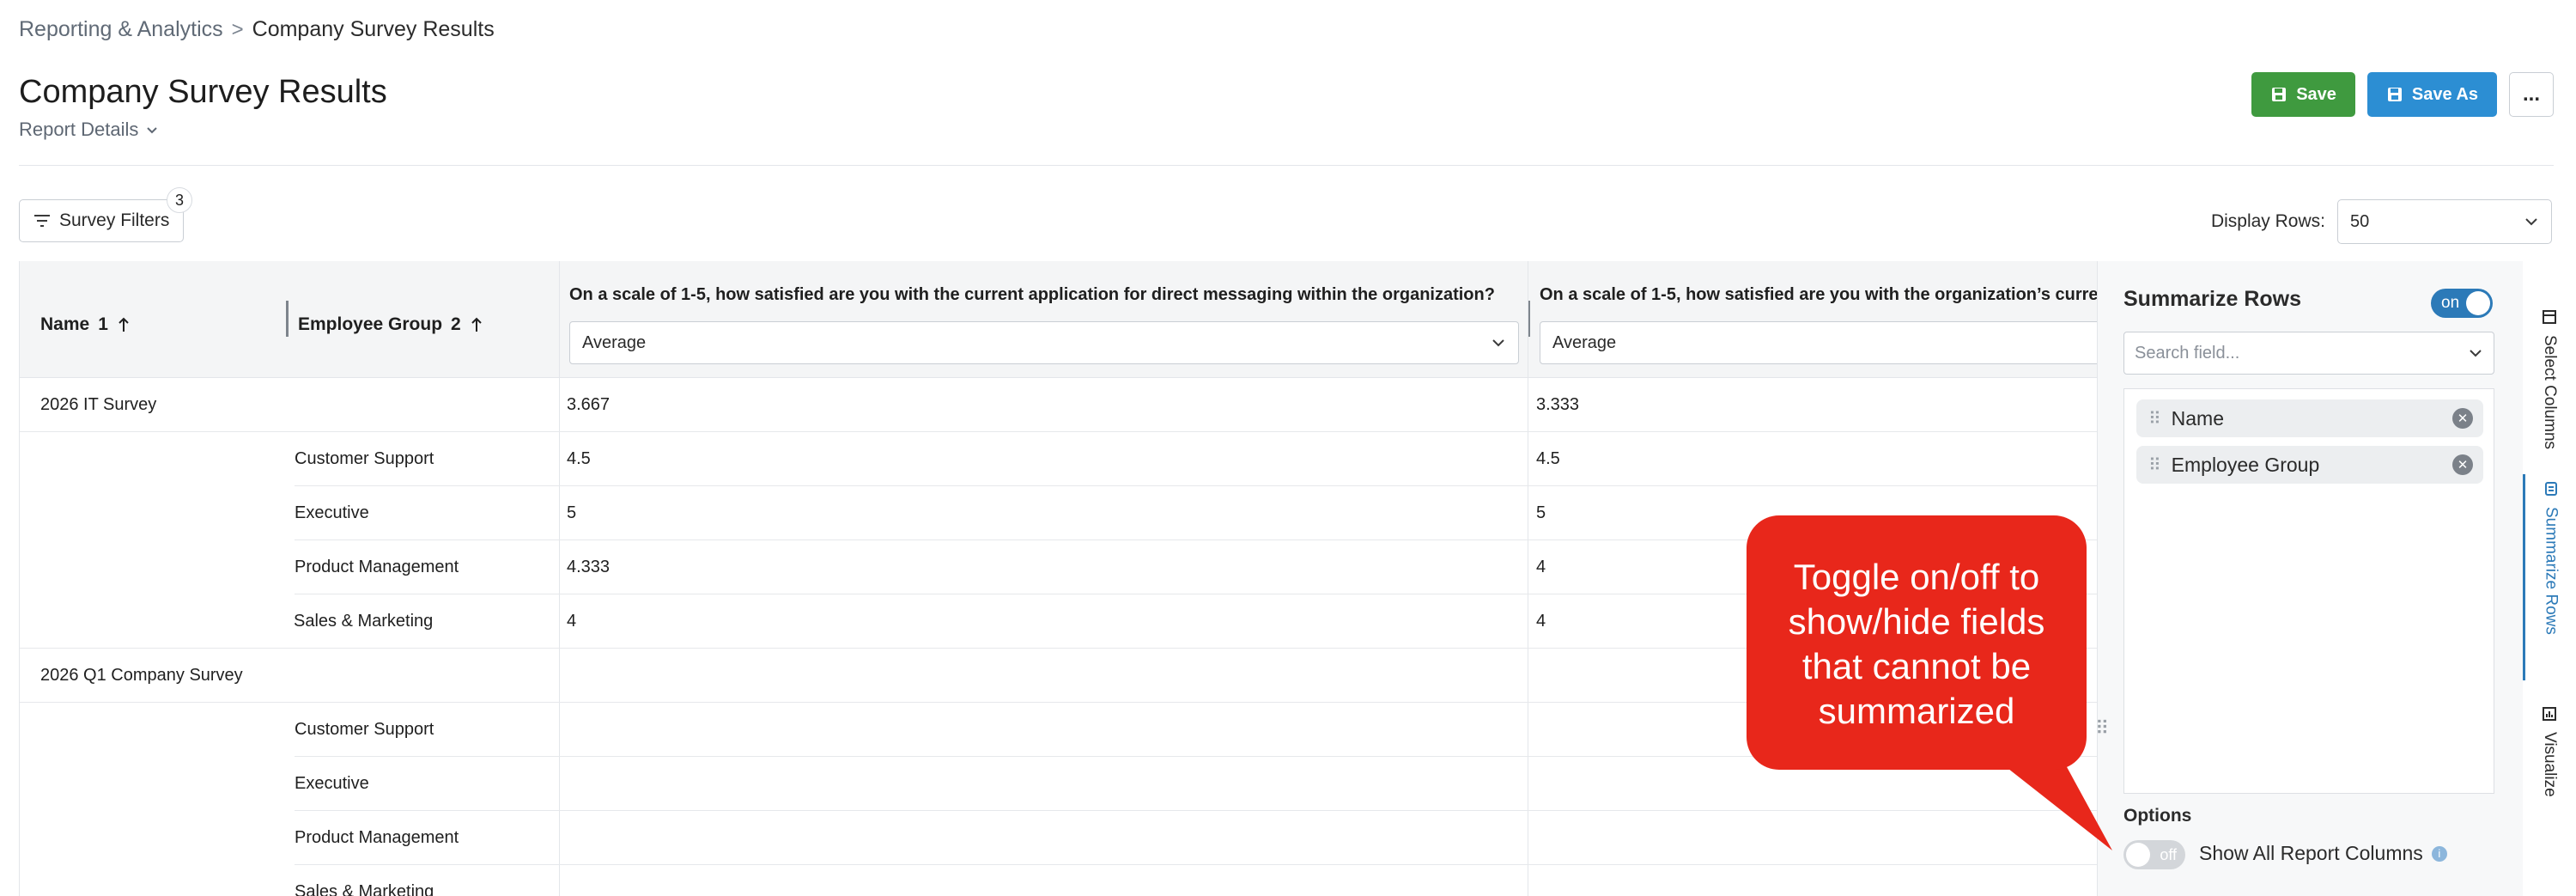 This screenshot has width=2576, height=896. Describe the element at coordinates (2102, 728) in the screenshot. I see `panel-resize-grip-icon: ⠿` at that location.